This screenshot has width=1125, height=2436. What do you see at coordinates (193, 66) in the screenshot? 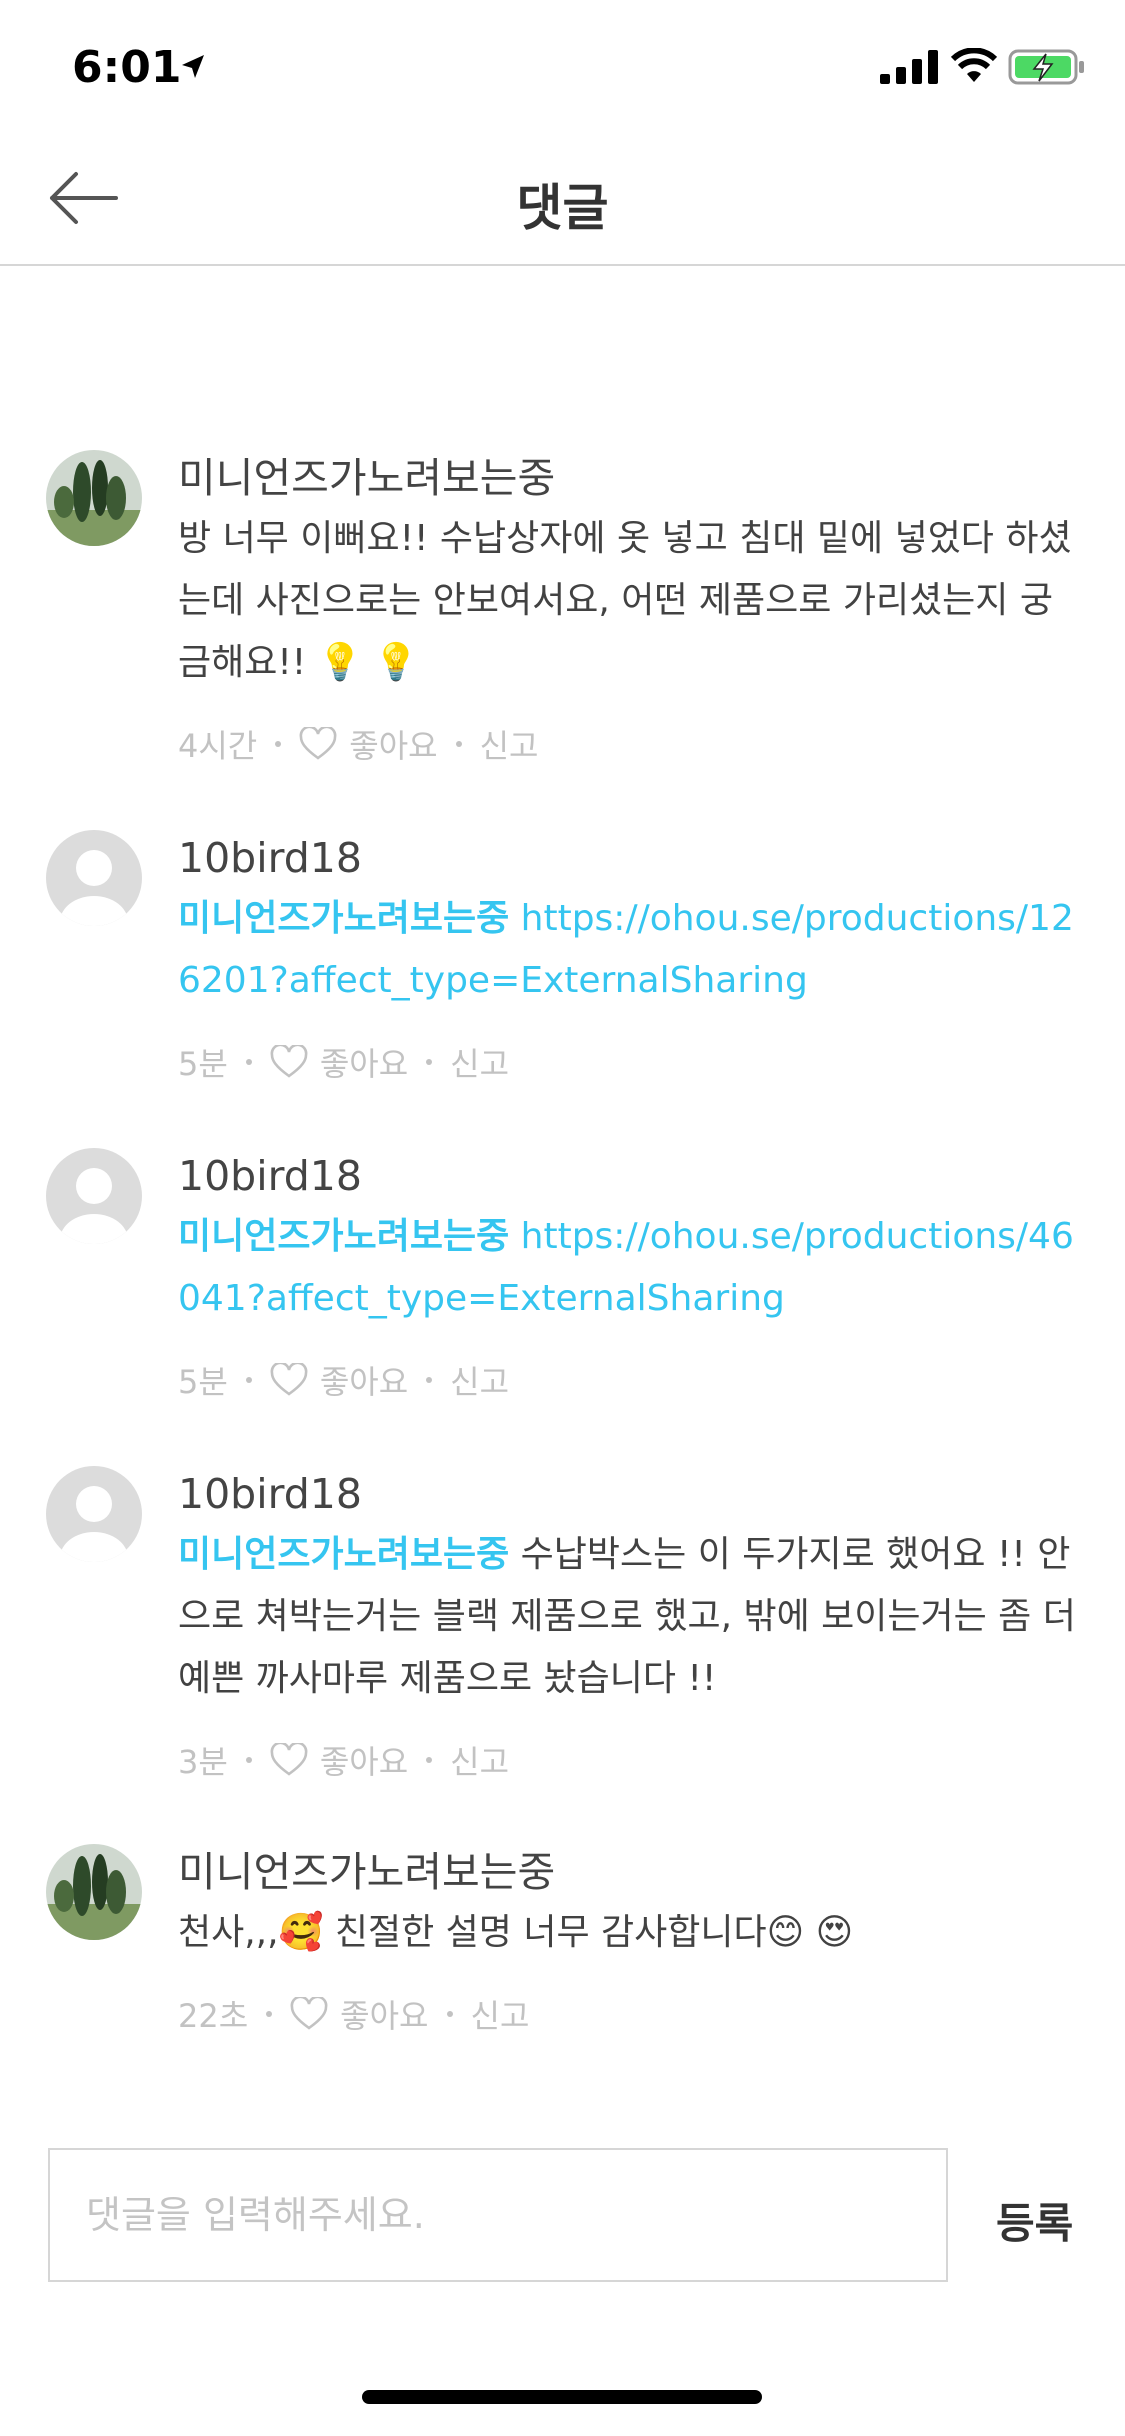
I see `location-arrow-icon` at bounding box center [193, 66].